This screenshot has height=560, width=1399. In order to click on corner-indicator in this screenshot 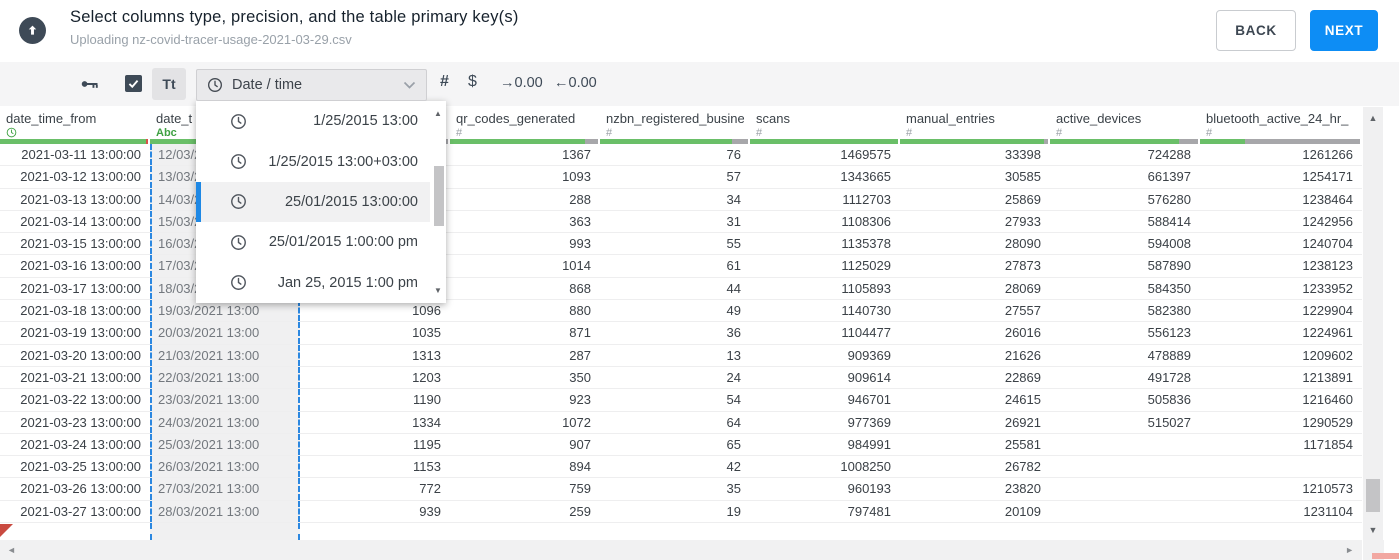, I will do `click(1385, 556)`.